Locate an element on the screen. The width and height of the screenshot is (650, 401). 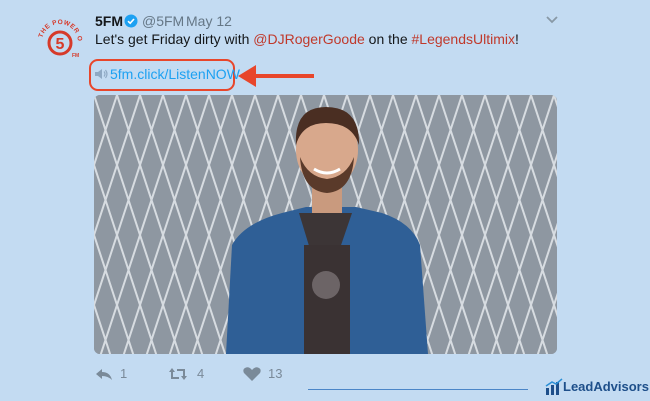
bar-chart-icon is located at coordinates (554, 387).